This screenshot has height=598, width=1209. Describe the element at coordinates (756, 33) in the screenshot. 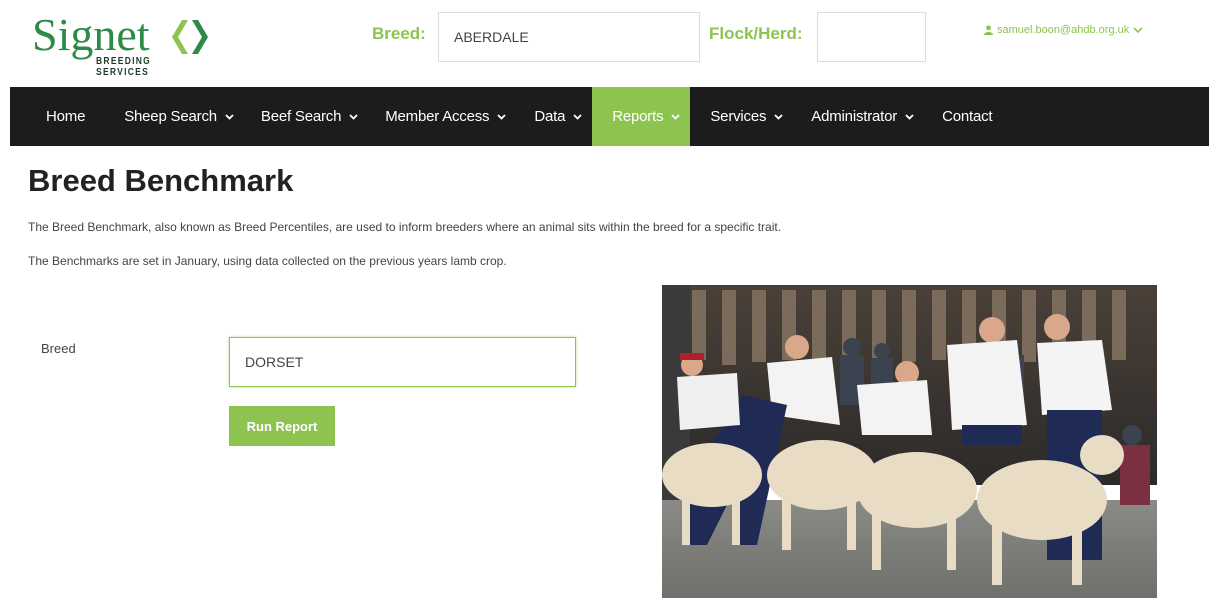

I see `header-flock-label: Flock/Herd:` at that location.